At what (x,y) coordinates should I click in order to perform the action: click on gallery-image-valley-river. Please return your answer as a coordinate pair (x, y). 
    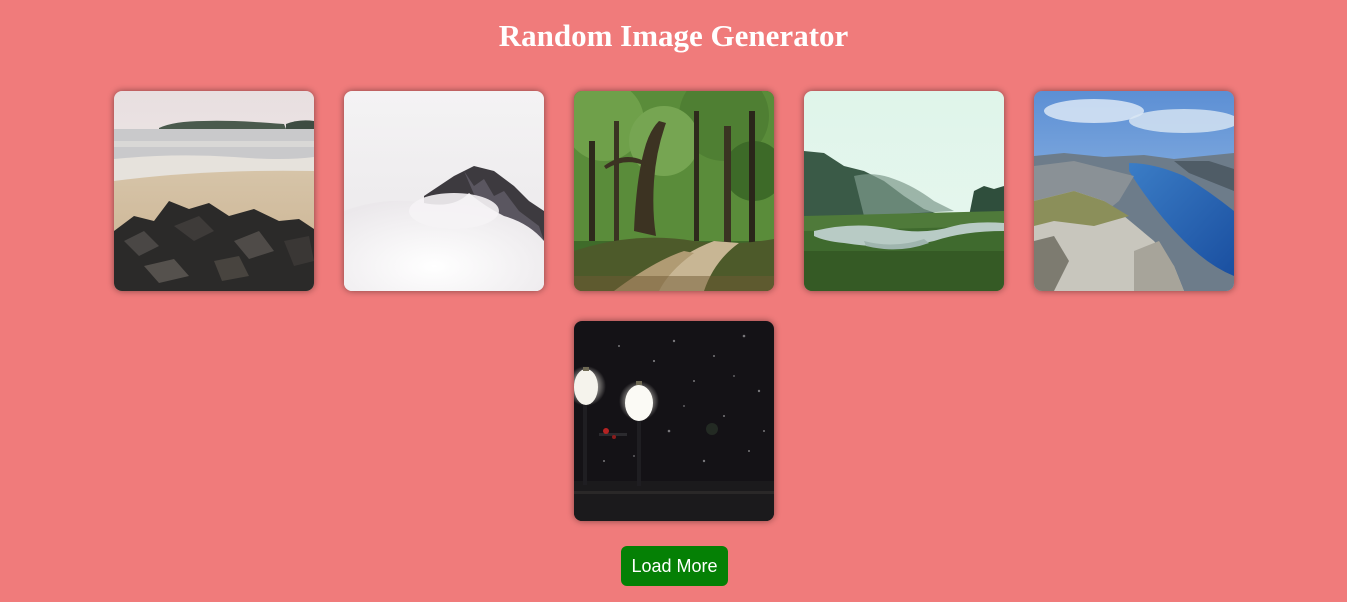
    Looking at the image, I should click on (903, 191).